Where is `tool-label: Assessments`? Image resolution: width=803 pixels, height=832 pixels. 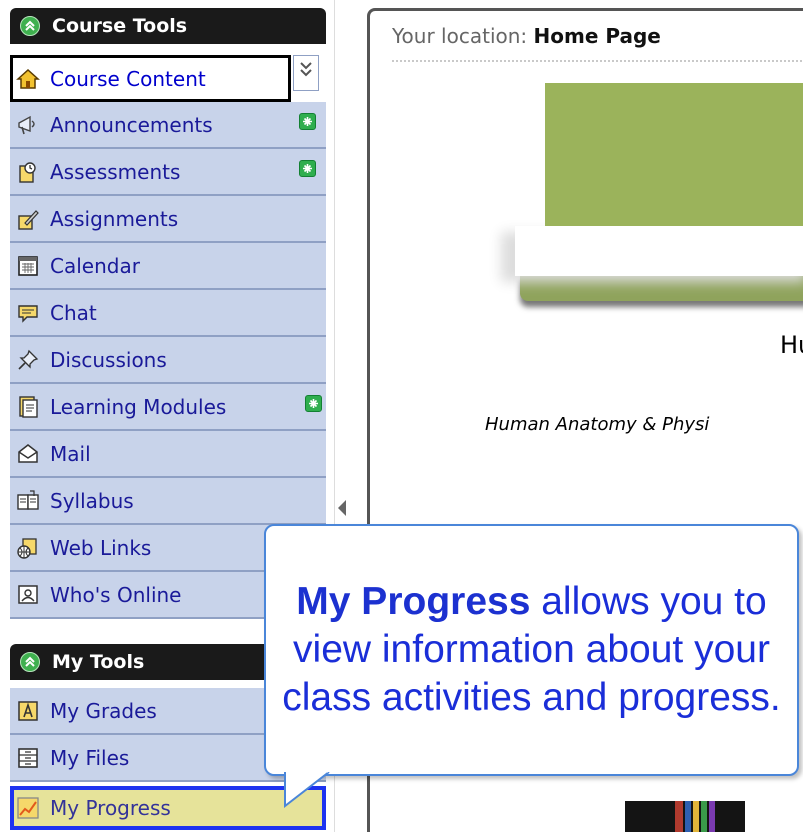 tool-label: Assessments is located at coordinates (115, 171).